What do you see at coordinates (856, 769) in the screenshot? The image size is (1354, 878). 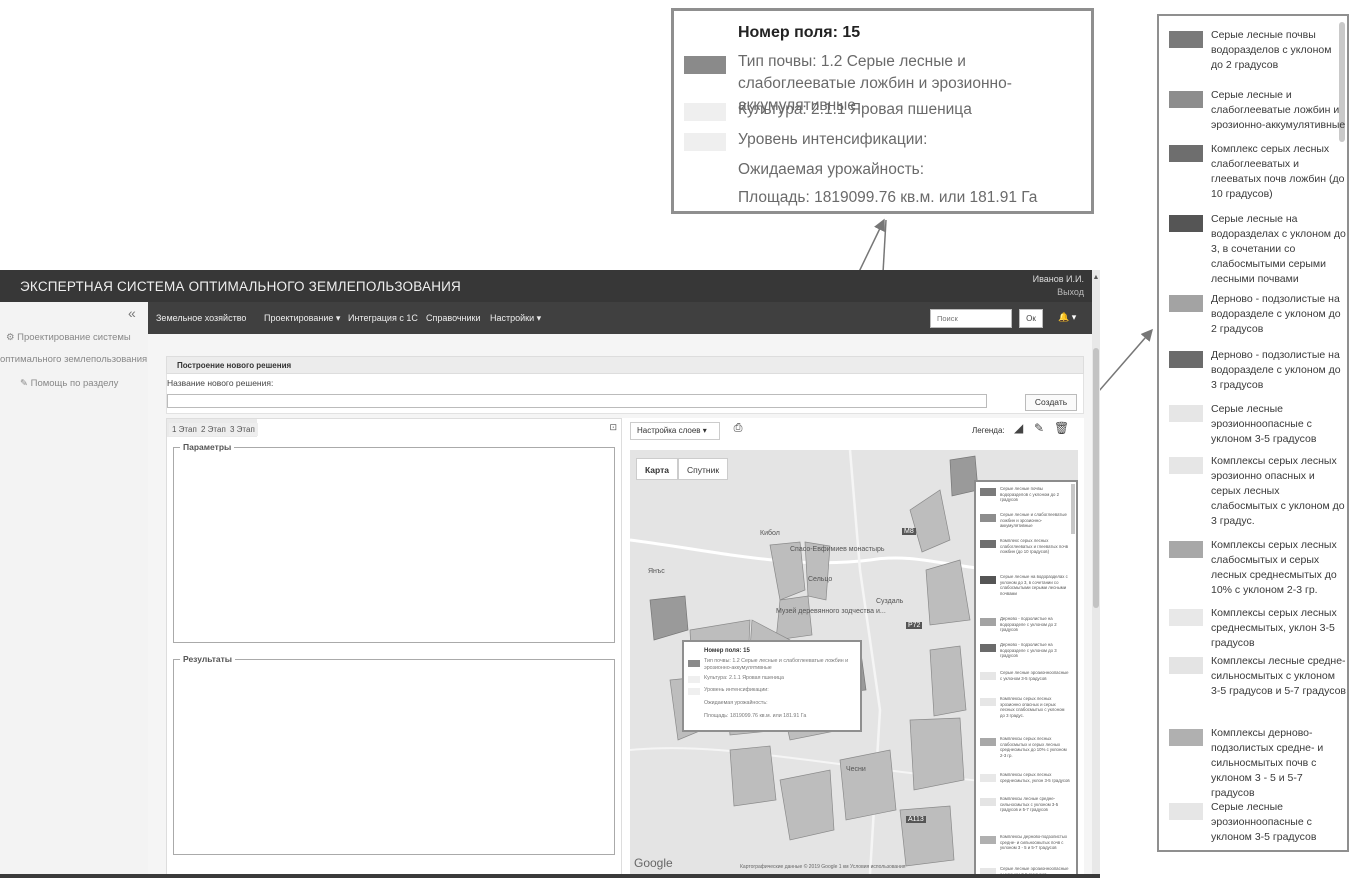 I see `place-label: Чесни` at bounding box center [856, 769].